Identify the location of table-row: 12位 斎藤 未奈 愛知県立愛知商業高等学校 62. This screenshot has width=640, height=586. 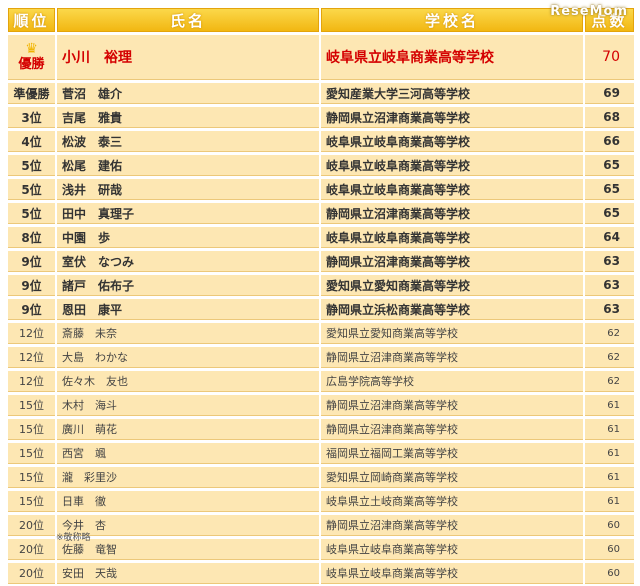
(321, 333).